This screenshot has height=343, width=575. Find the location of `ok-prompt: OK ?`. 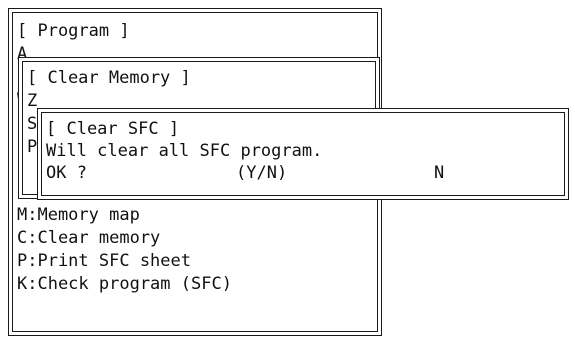

ok-prompt: OK ? is located at coordinates (66, 173).